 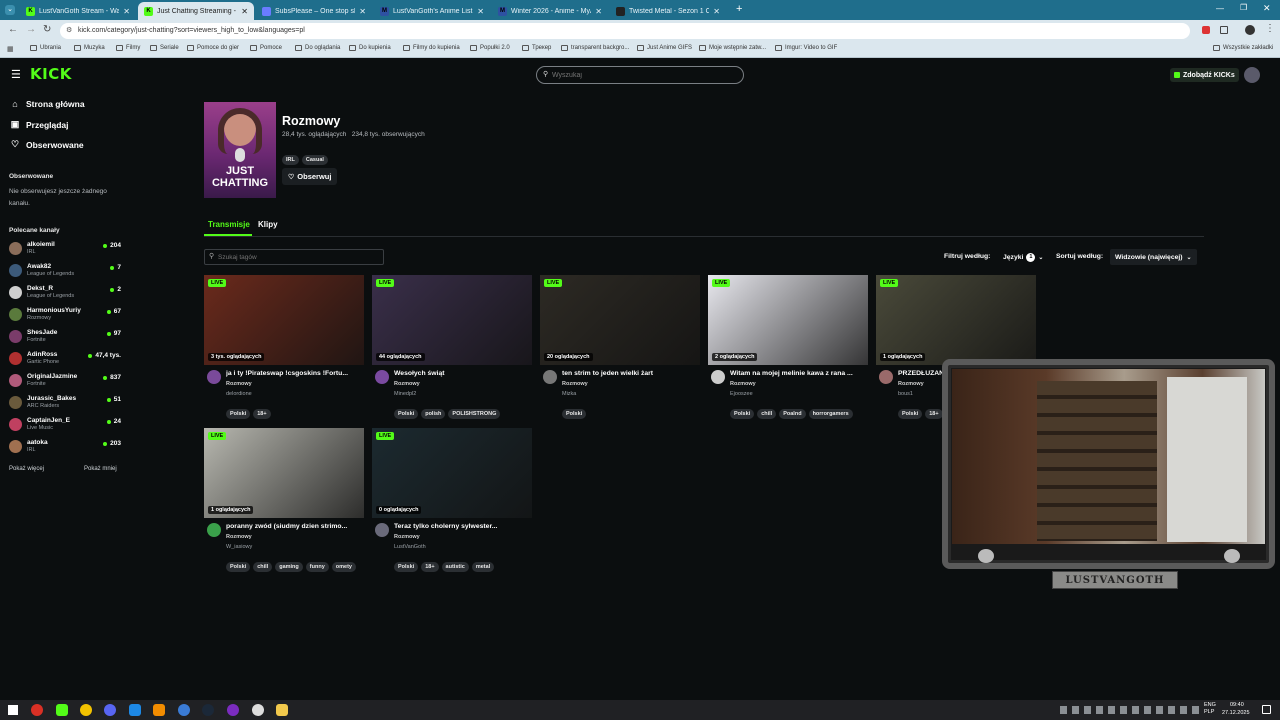 I want to click on browser-tab: K Just Chatting Streaming - Live ✕, so click(x=196, y=11).